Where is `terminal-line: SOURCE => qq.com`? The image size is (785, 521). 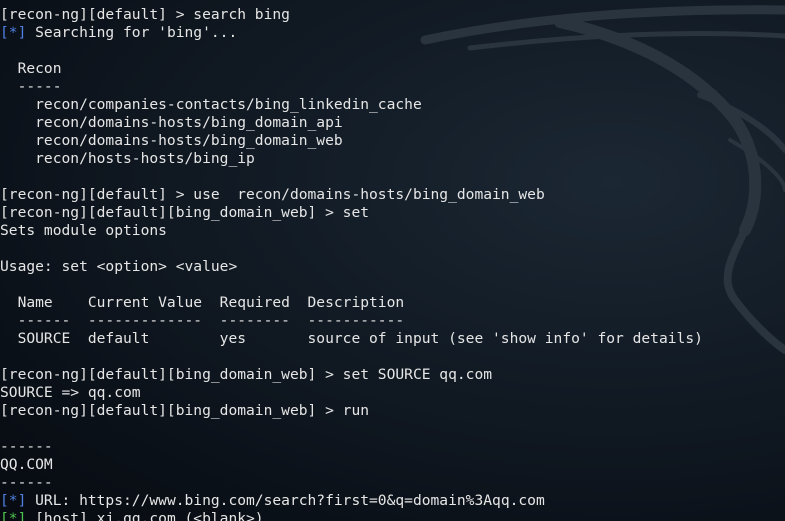 terminal-line: SOURCE => qq.com is located at coordinates (351, 393).